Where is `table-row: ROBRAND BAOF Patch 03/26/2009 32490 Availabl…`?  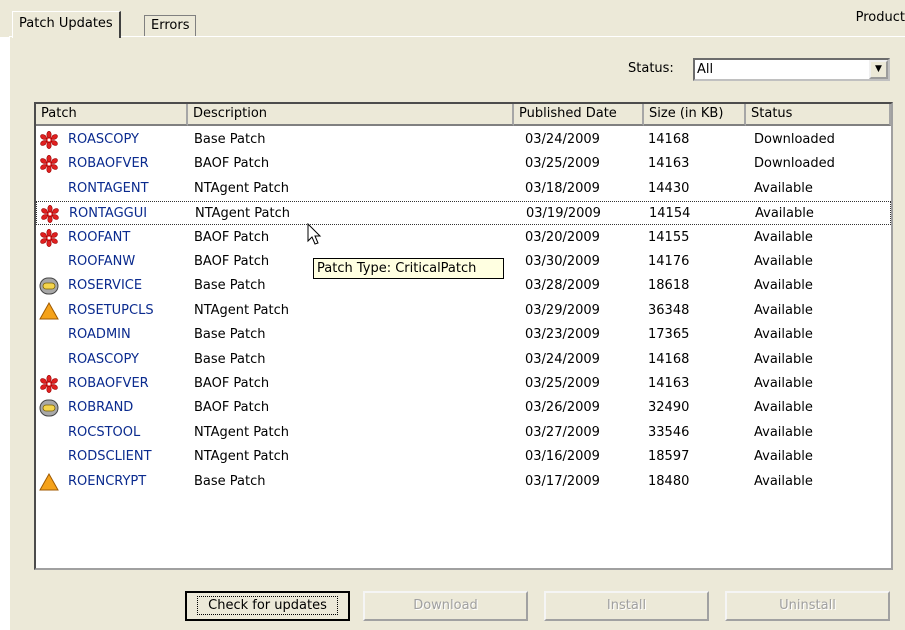
table-row: ROBRAND BAOF Patch 03/26/2009 32490 Availabl… is located at coordinates (463, 408).